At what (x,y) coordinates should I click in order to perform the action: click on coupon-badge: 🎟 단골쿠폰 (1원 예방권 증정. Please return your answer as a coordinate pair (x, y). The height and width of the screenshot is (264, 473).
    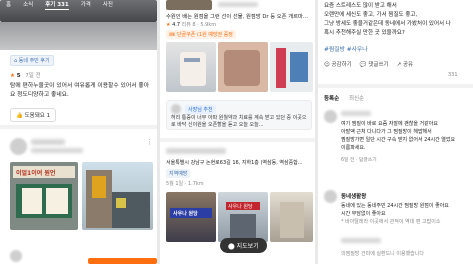
    Looking at the image, I should click on (201, 34).